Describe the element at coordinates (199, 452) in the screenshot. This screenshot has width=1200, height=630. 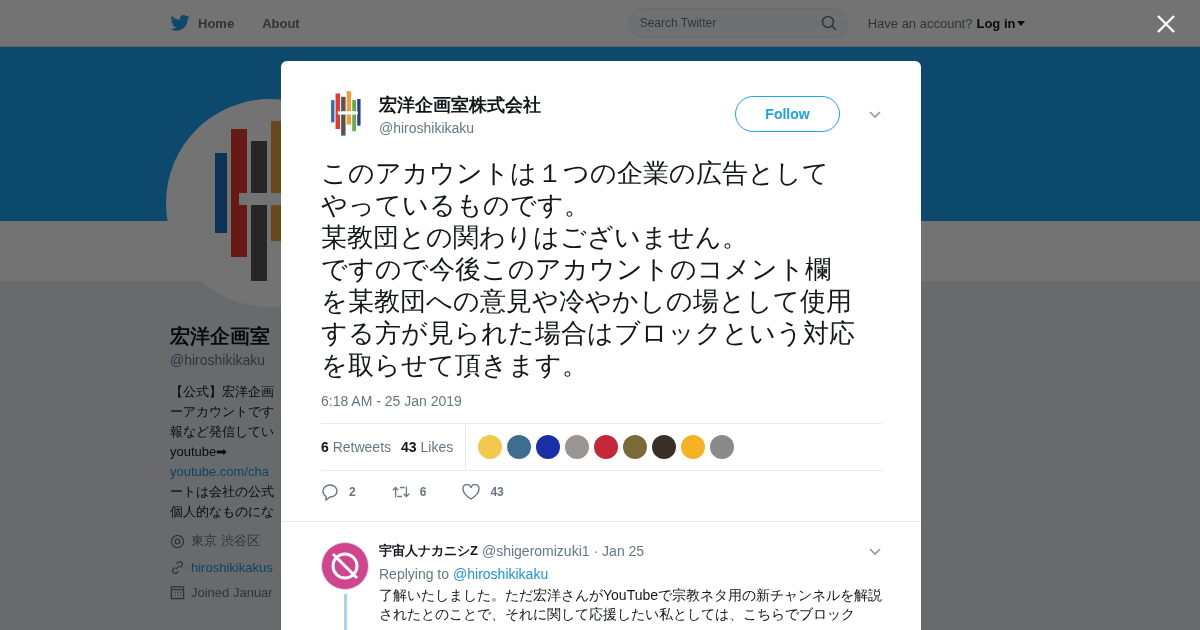
I see `bio-line: youtube➡` at that location.